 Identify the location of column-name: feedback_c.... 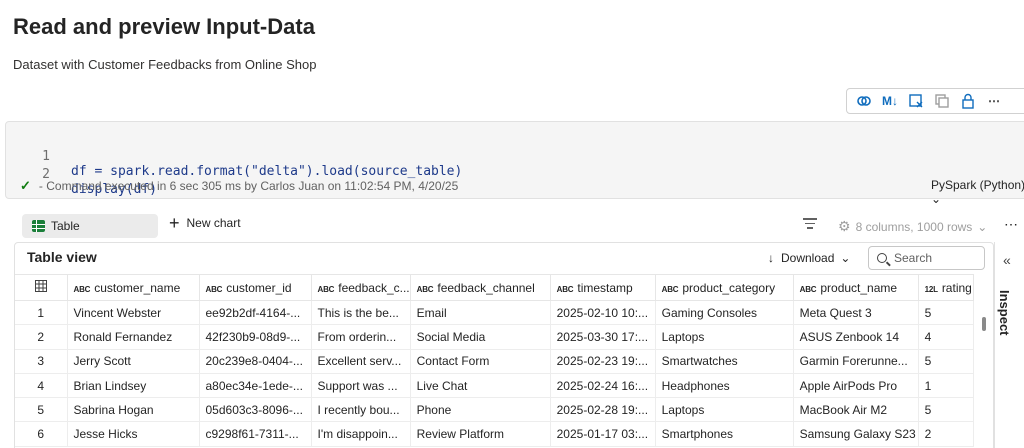
(374, 287).